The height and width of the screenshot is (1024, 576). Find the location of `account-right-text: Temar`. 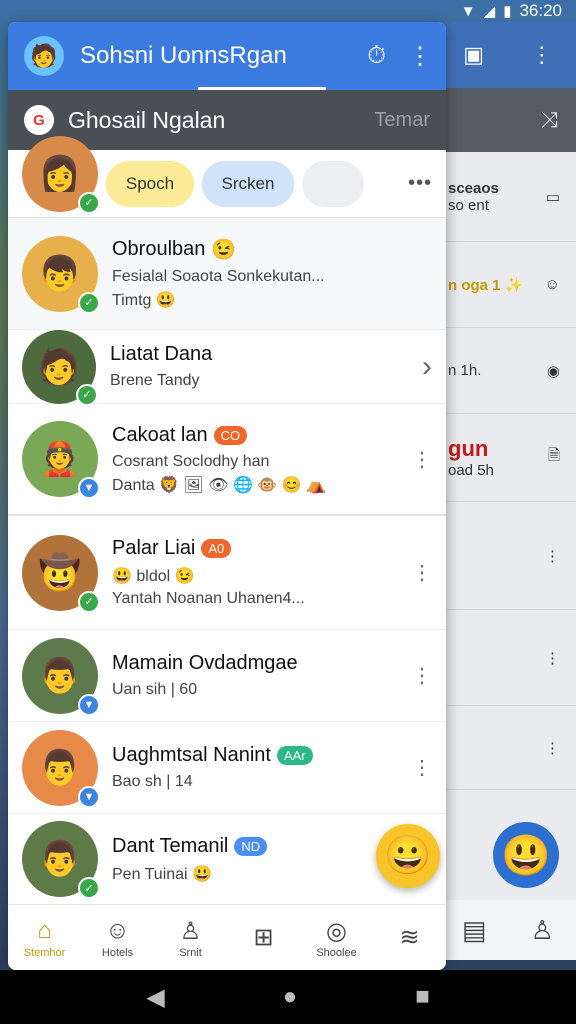

account-right-text: Temar is located at coordinates (402, 120).